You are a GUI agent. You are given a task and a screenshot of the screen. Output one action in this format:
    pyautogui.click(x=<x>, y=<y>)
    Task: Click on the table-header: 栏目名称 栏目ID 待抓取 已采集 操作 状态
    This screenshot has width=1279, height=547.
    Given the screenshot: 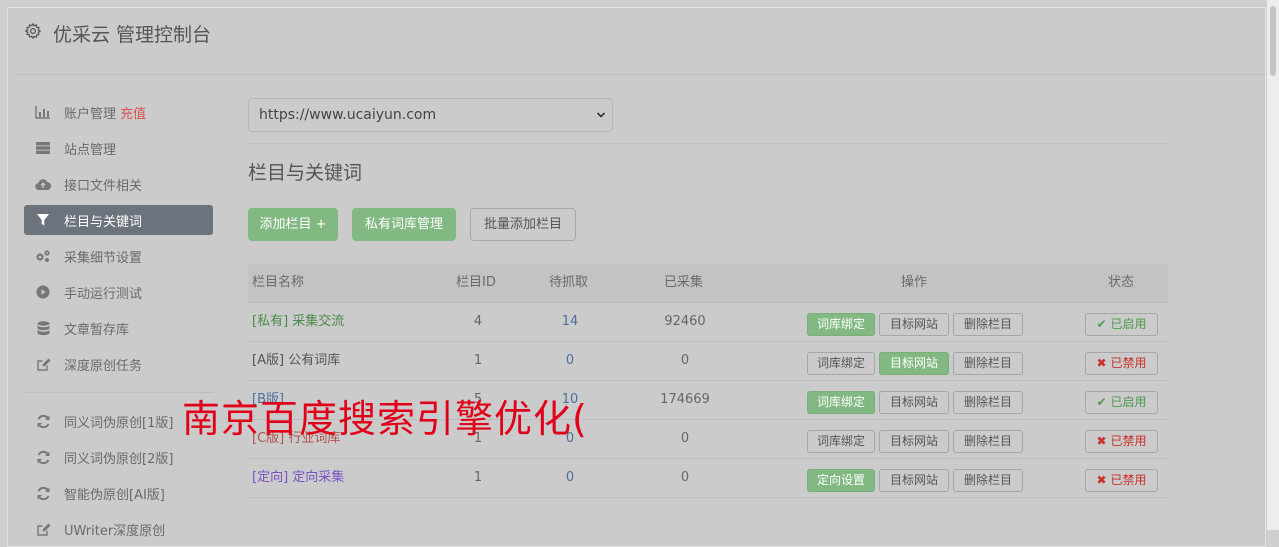 What is the action you would take?
    pyautogui.click(x=708, y=283)
    